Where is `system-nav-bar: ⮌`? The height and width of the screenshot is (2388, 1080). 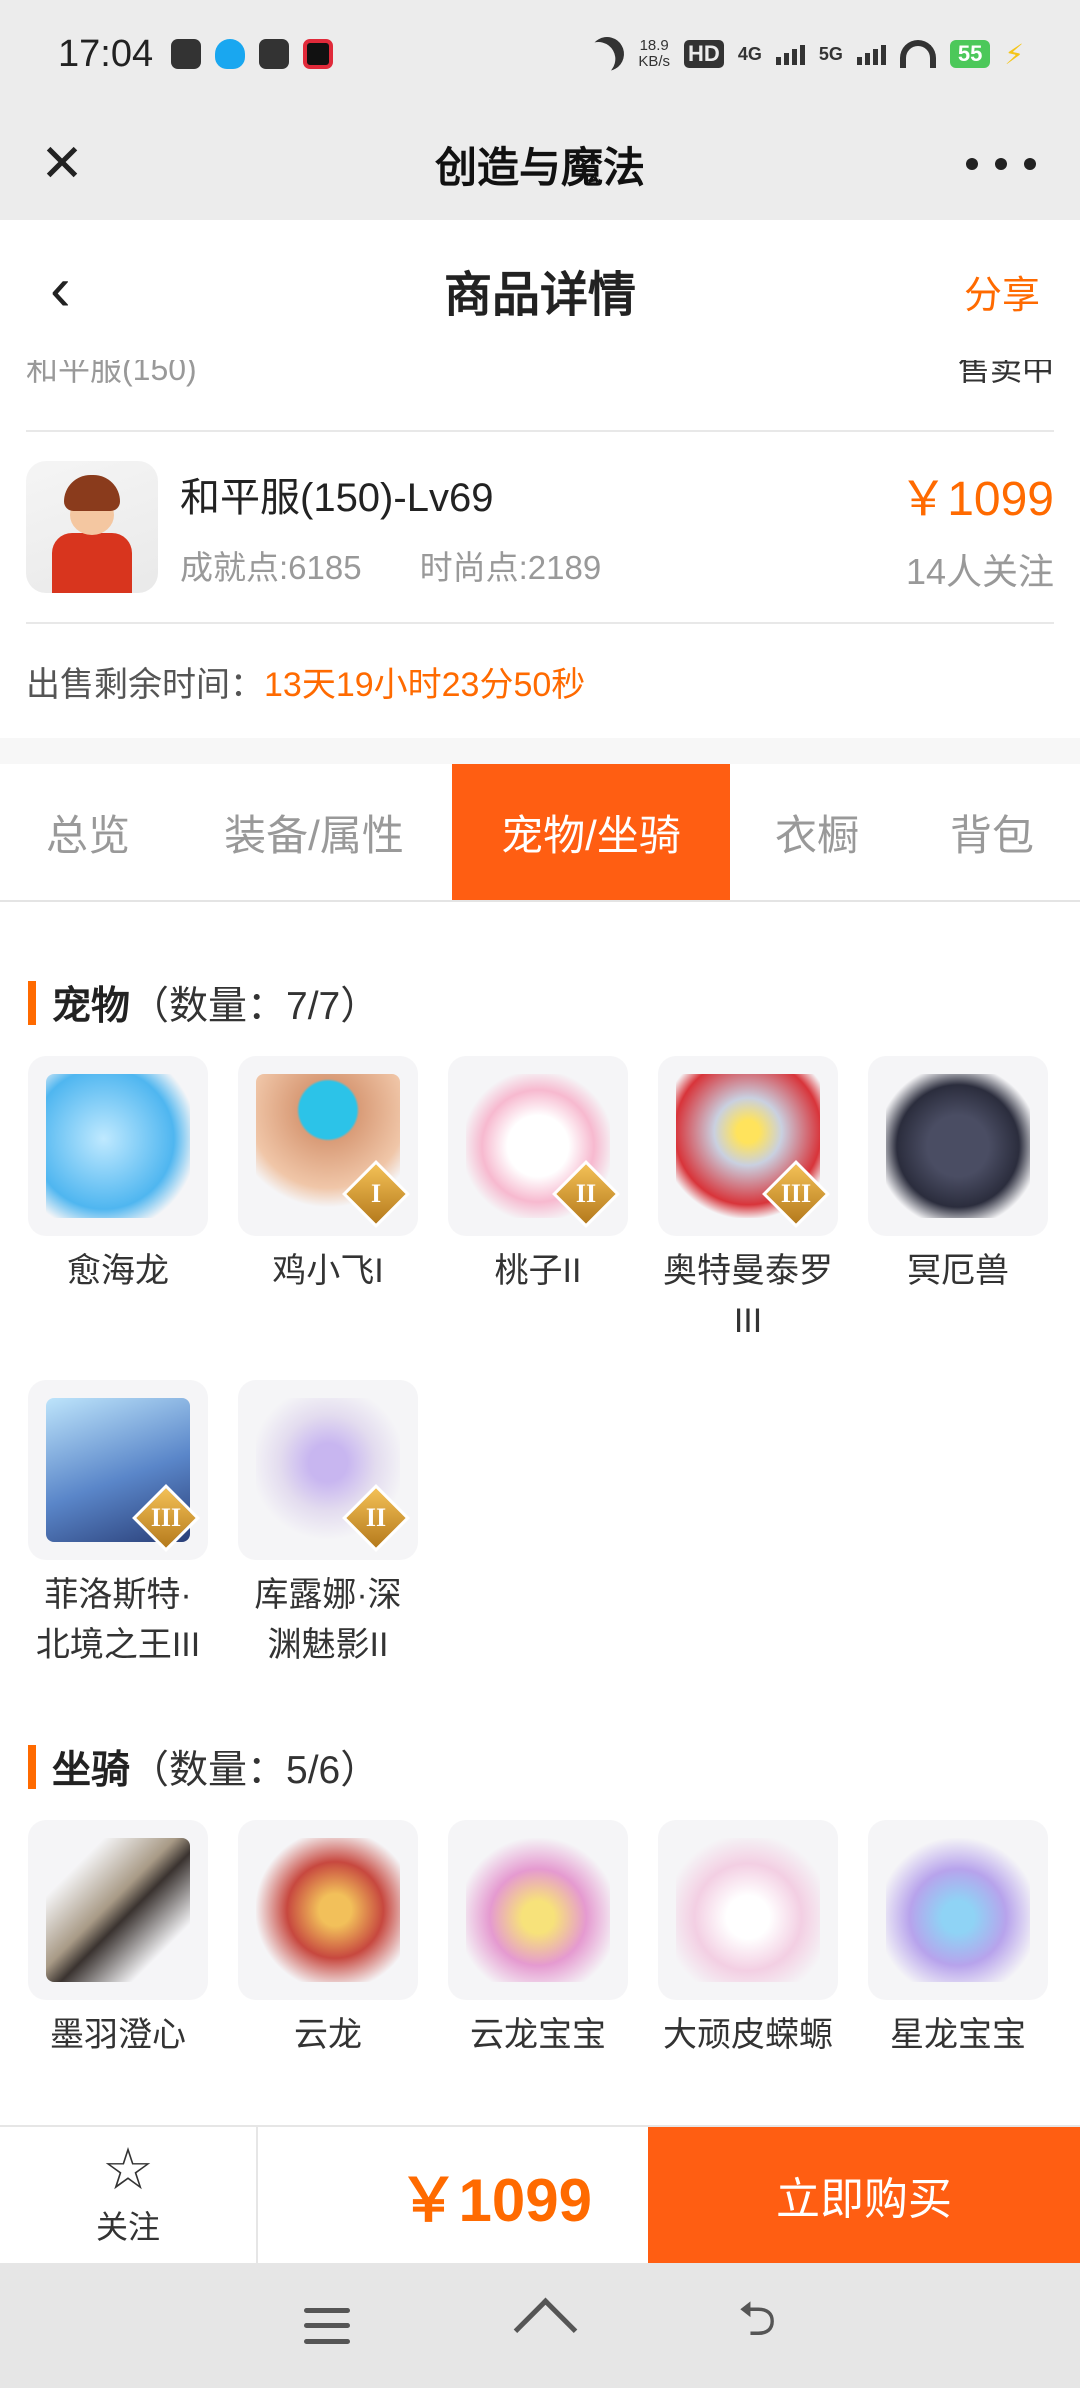 system-nav-bar: ⮌ is located at coordinates (540, 2325).